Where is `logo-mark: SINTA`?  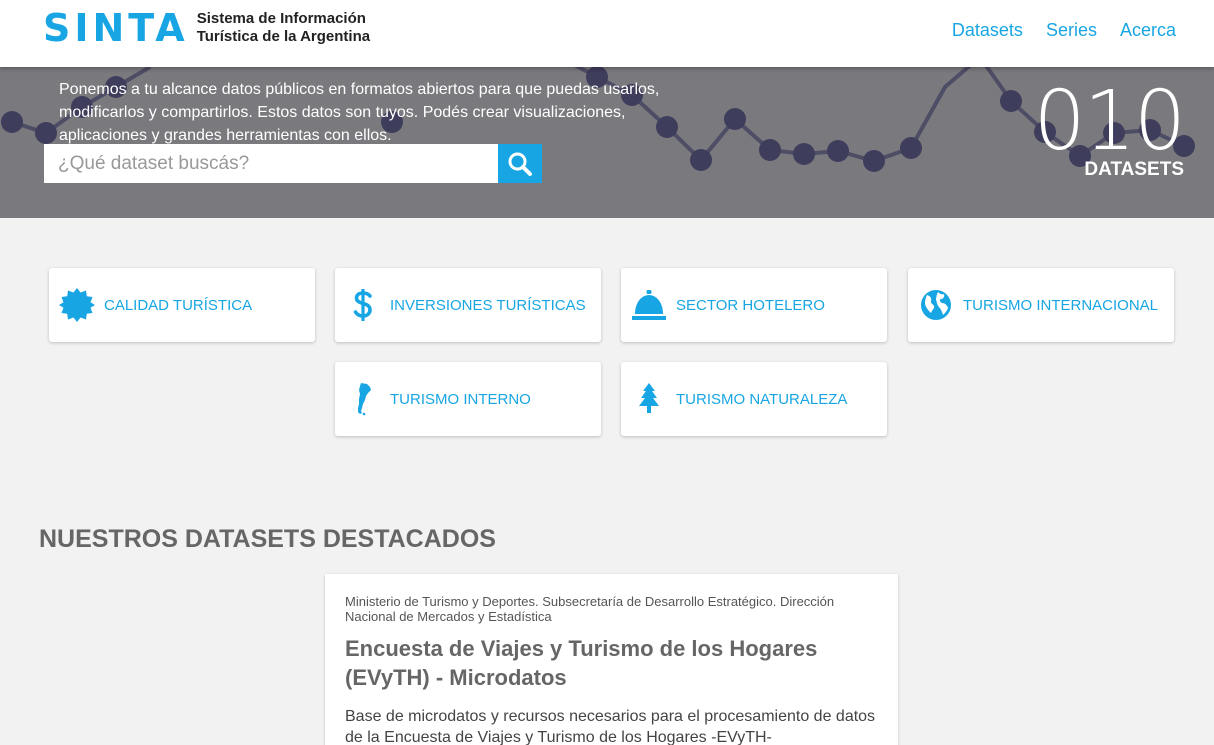
logo-mark: SINTA is located at coordinates (116, 28).